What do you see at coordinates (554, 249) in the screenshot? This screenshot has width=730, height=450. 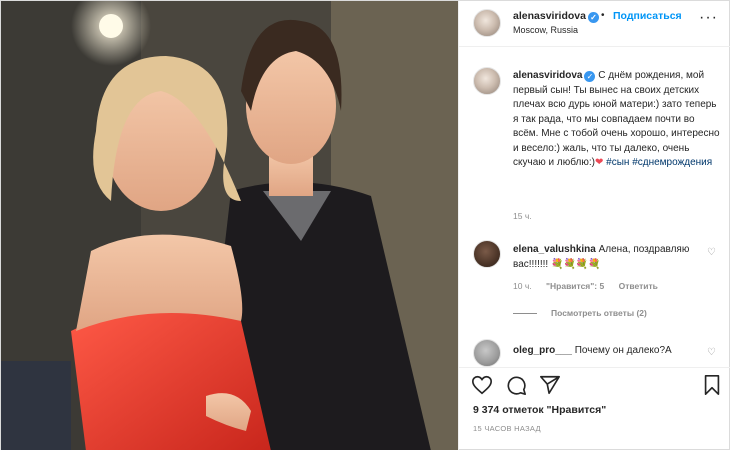 I see `comment-username: elena_valushkina` at bounding box center [554, 249].